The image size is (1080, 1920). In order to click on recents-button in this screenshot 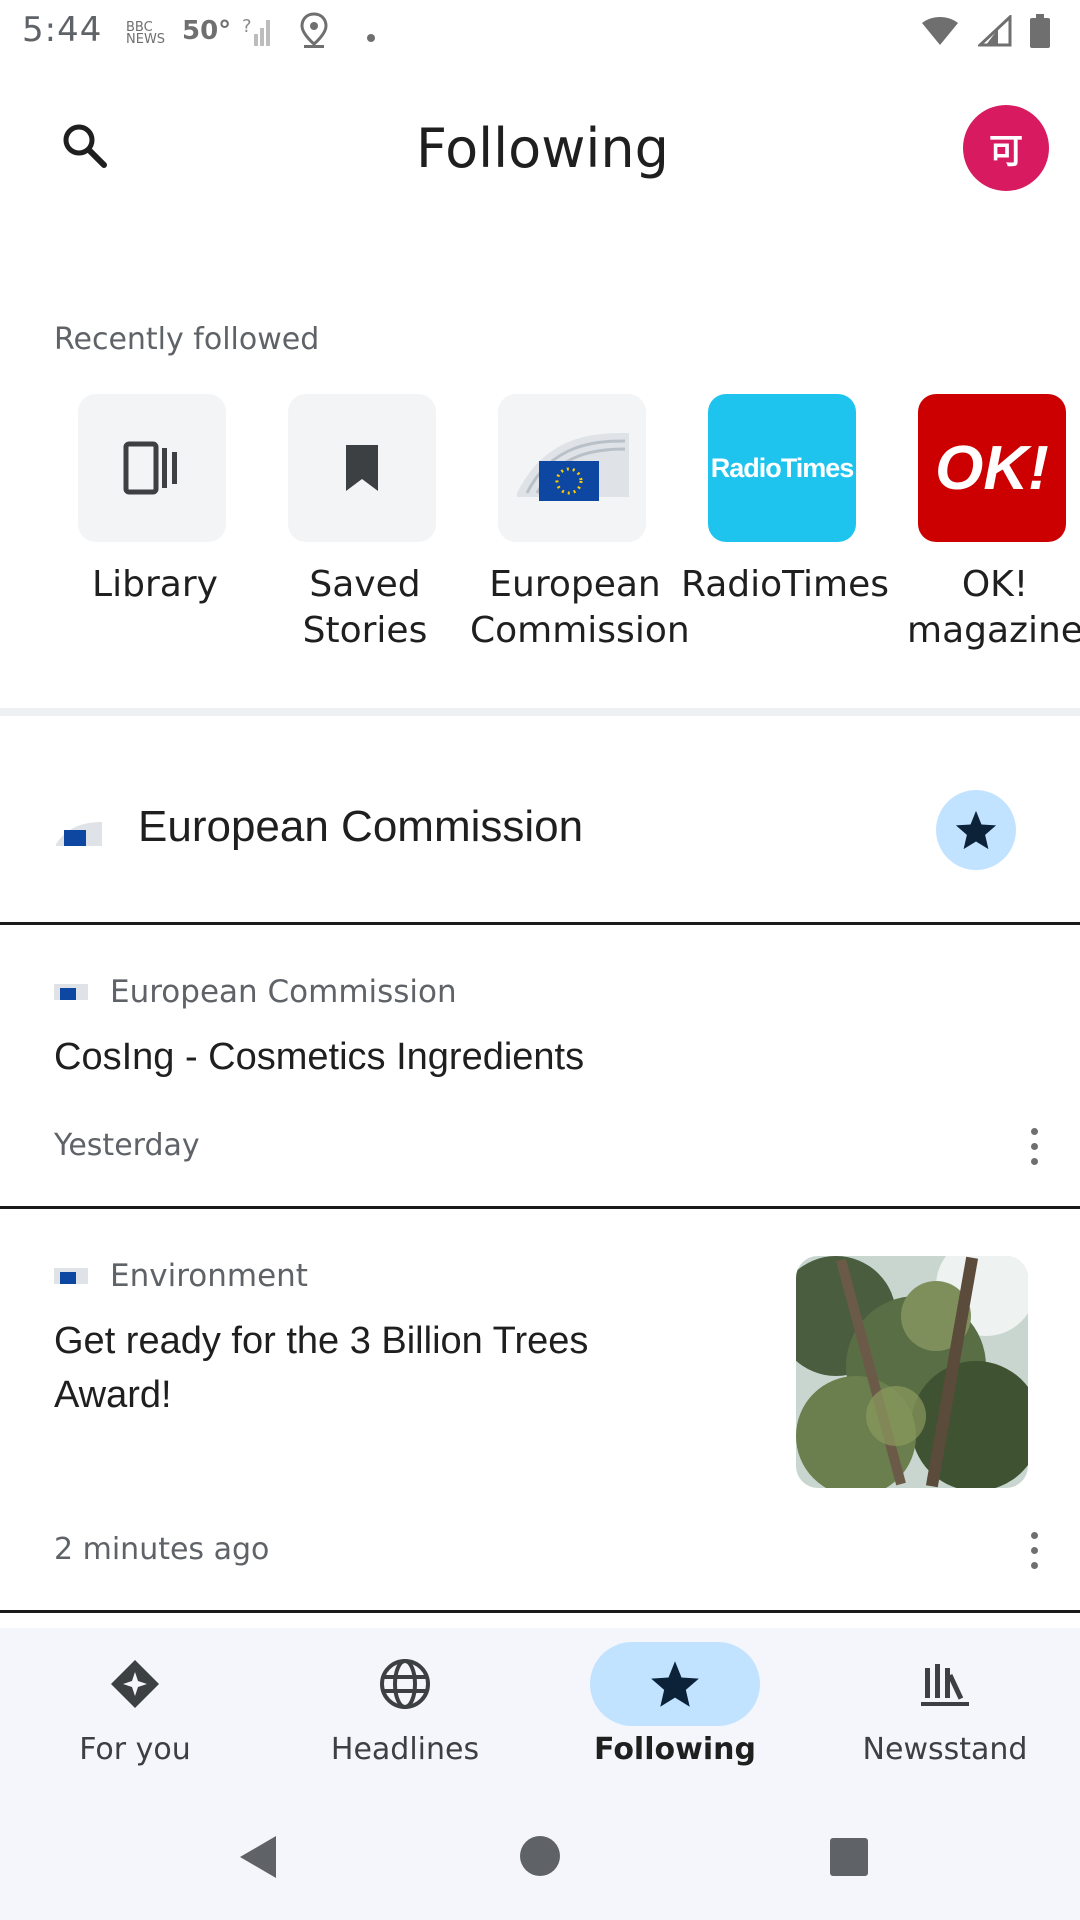, I will do `click(849, 1859)`.